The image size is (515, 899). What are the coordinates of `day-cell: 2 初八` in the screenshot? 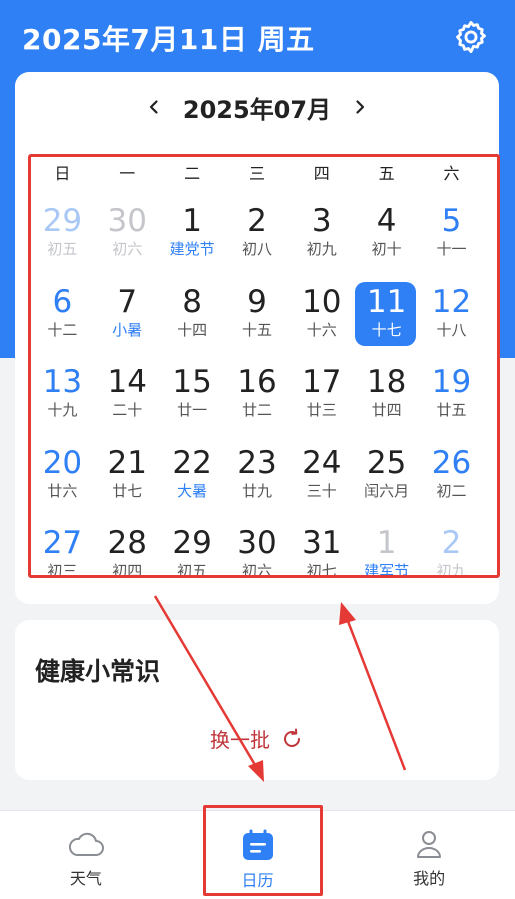 It's located at (257, 220).